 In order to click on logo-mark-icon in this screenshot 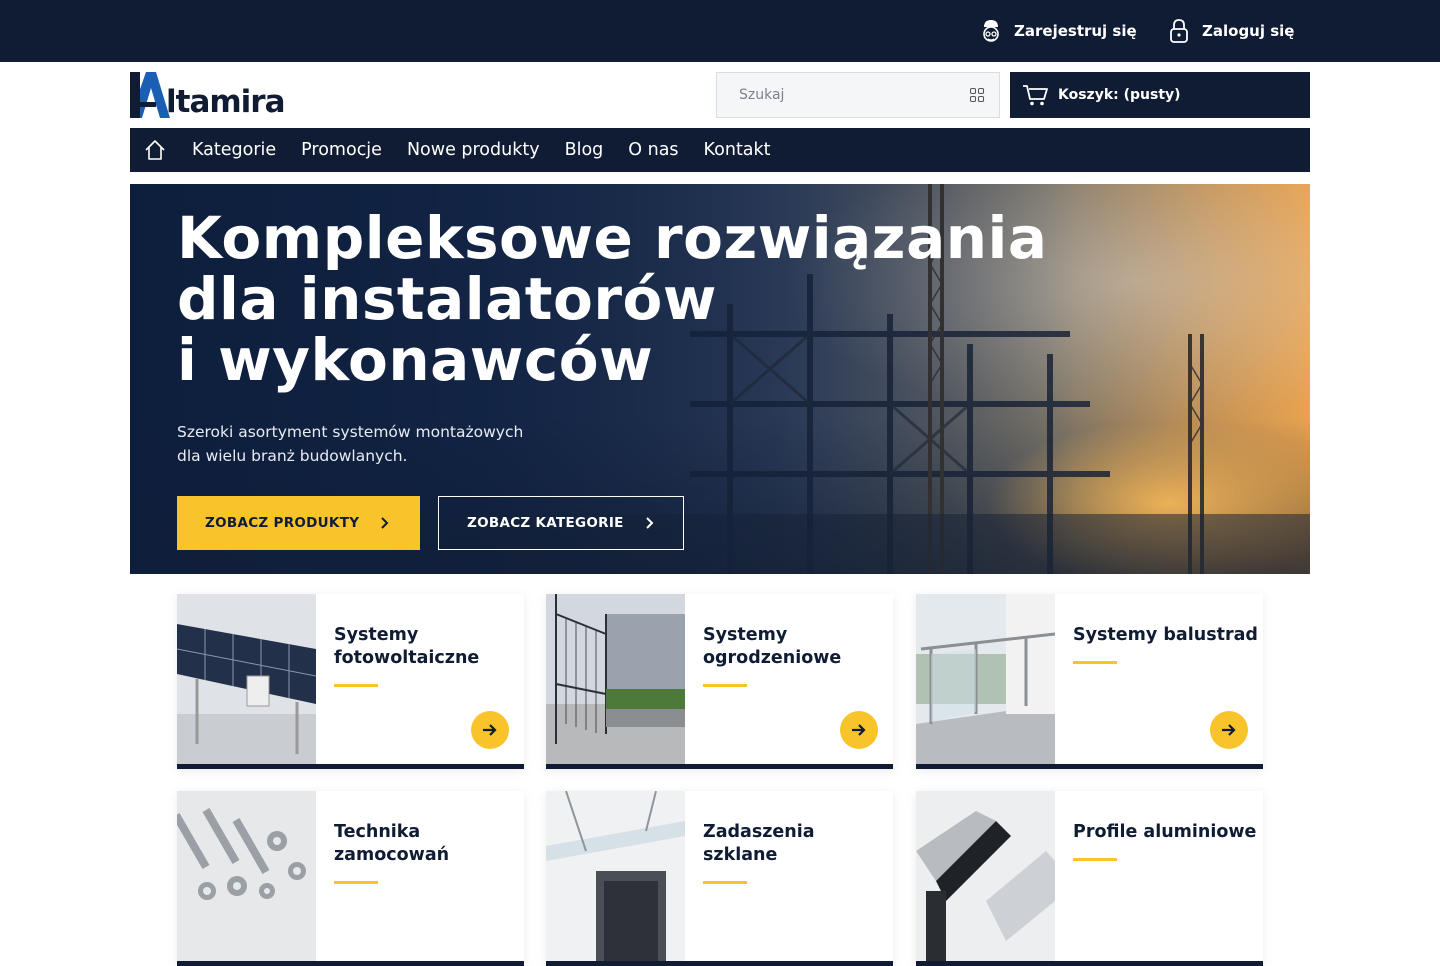, I will do `click(150, 95)`.